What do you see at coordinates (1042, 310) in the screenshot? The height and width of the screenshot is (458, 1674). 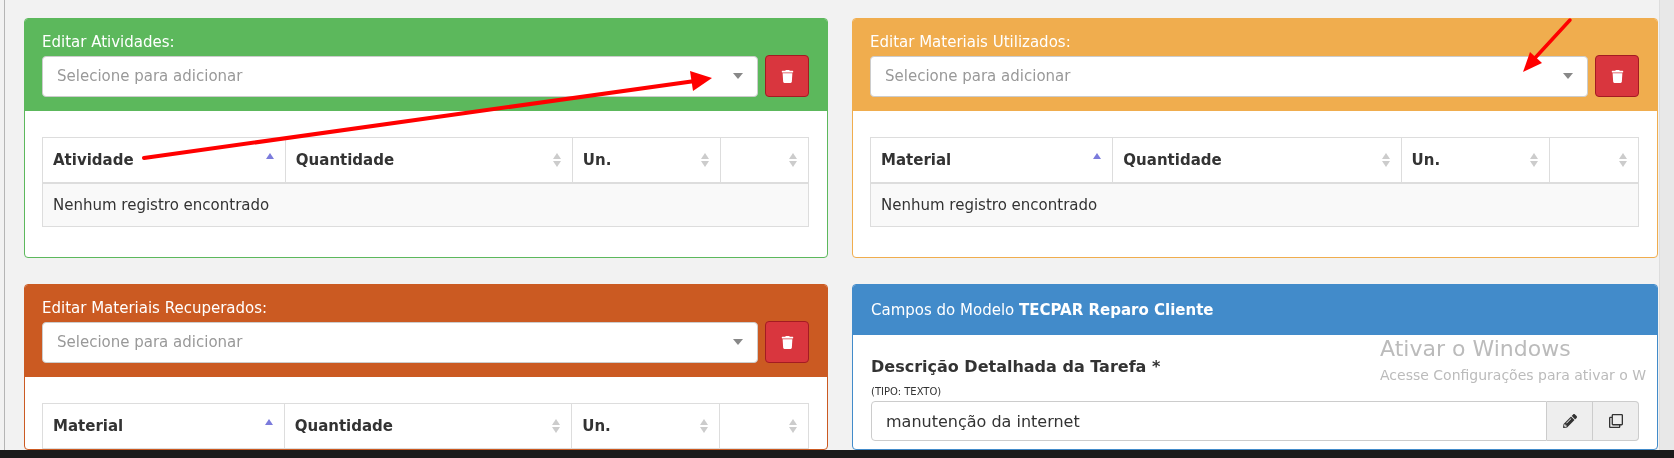 I see `panel-title: Campos do Modelo TECPAR Reparo Cliente` at bounding box center [1042, 310].